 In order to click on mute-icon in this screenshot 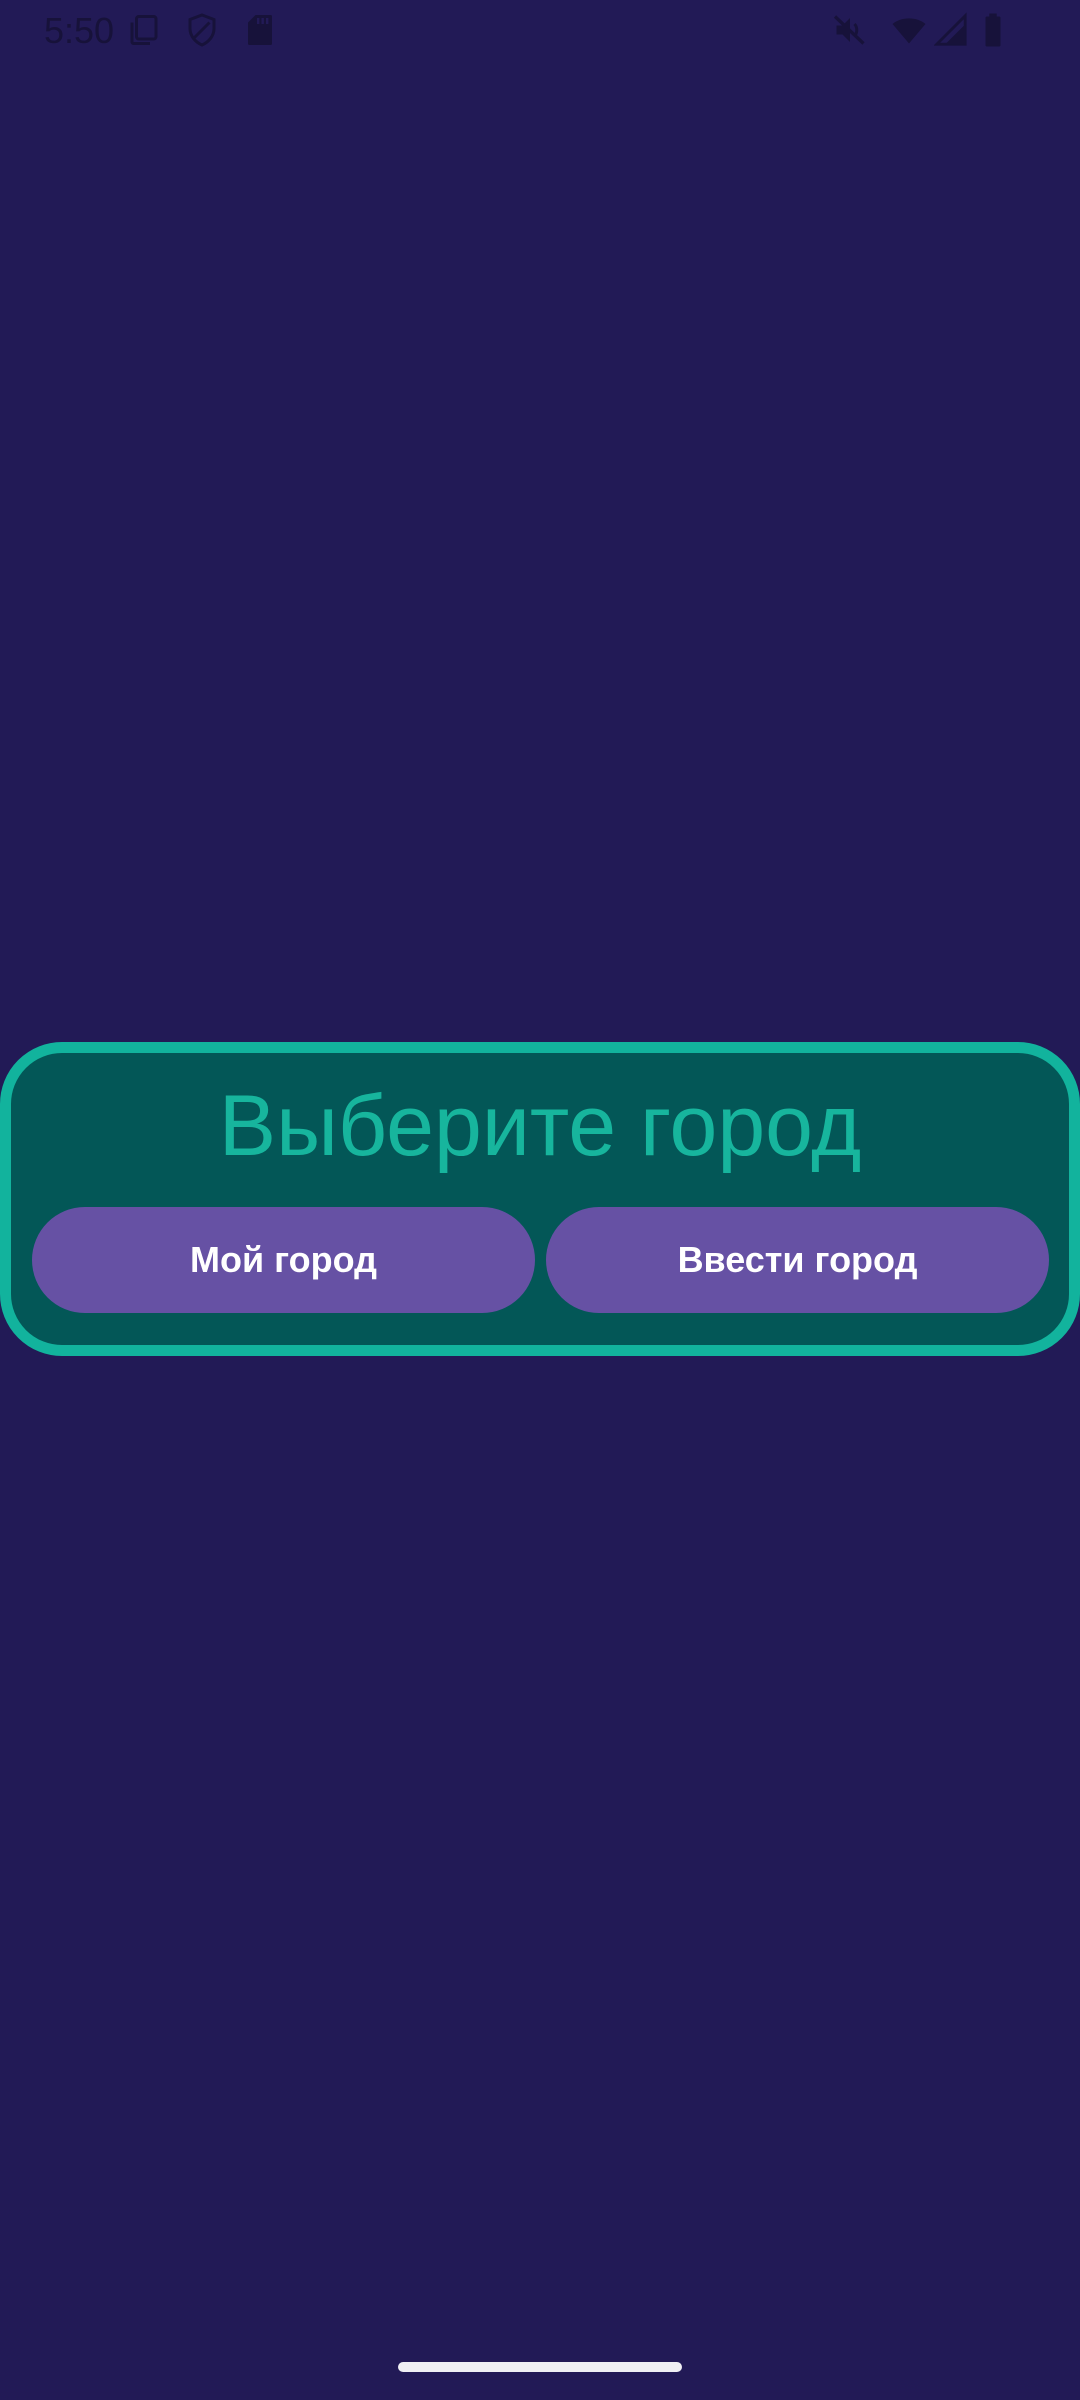, I will do `click(850, 30)`.